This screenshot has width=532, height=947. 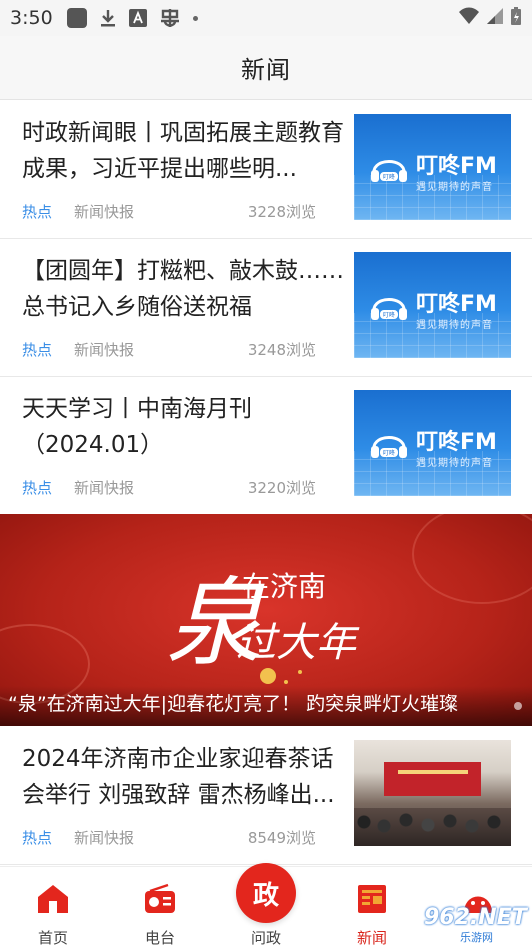 What do you see at coordinates (298, 643) in the screenshot?
I see `banner-line2: 过大年` at bounding box center [298, 643].